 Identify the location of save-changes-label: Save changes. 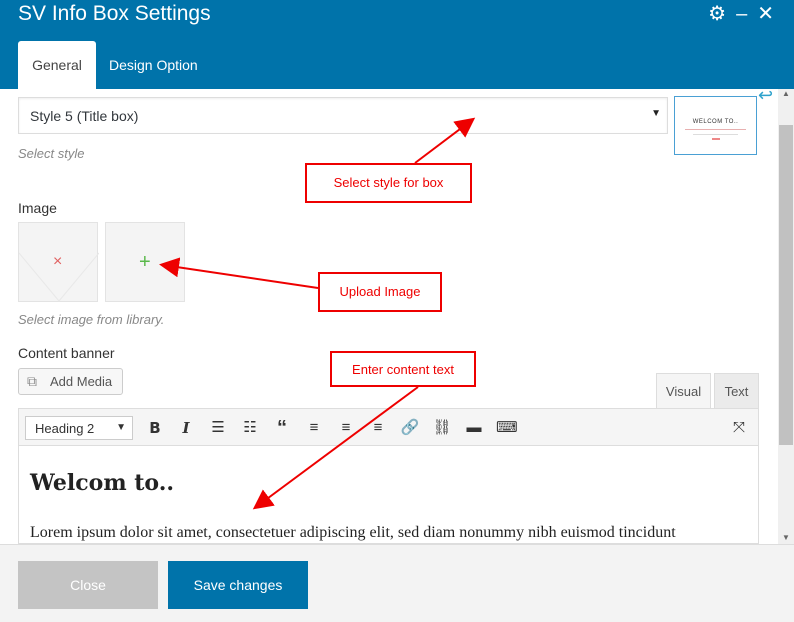
(238, 585).